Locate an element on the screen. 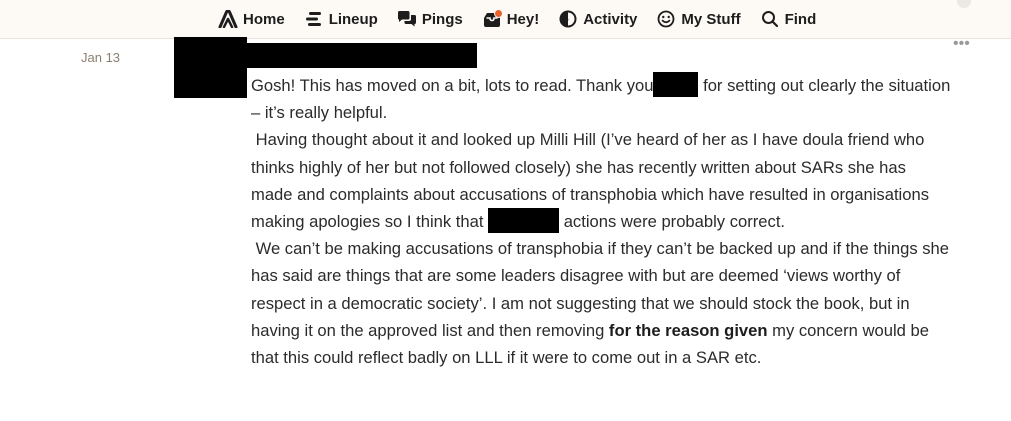  nav-my-stuff-label: My Stuff is located at coordinates (711, 19).